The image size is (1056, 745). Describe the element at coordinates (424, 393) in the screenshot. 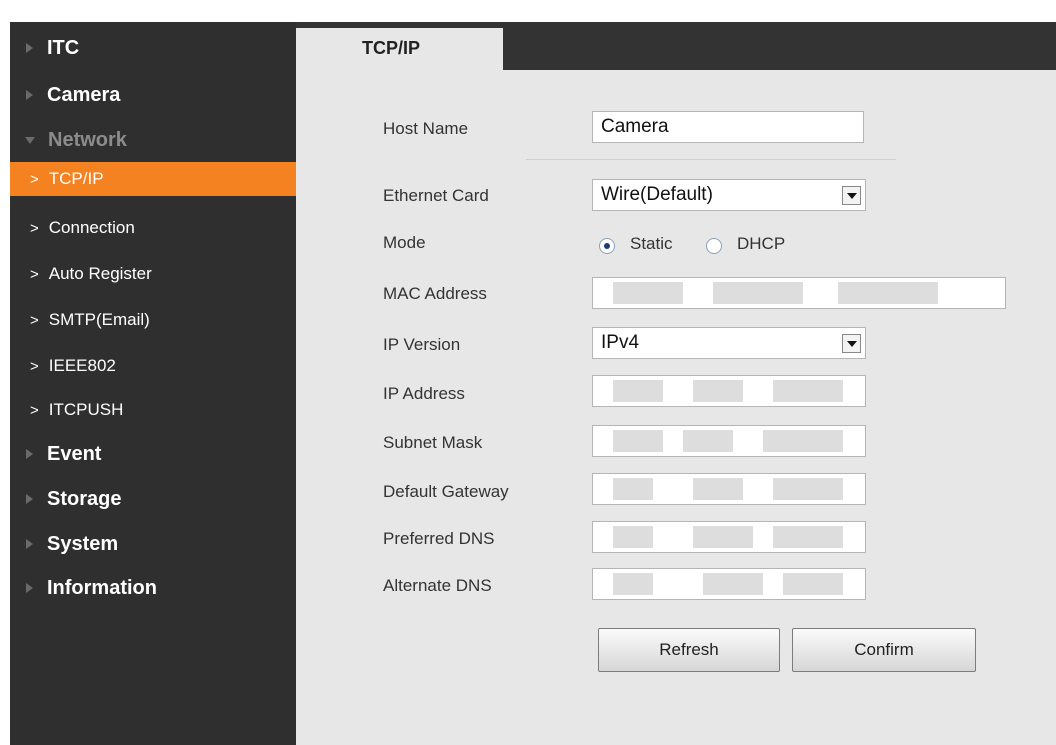

I see `ip-address-label: IP Address` at that location.